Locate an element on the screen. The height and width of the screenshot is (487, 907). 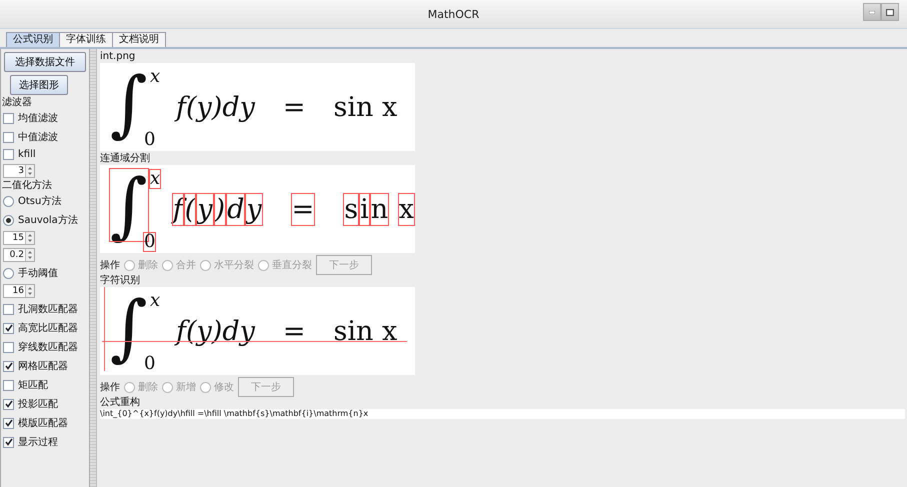
segmented-glyph: s is located at coordinates (351, 209).